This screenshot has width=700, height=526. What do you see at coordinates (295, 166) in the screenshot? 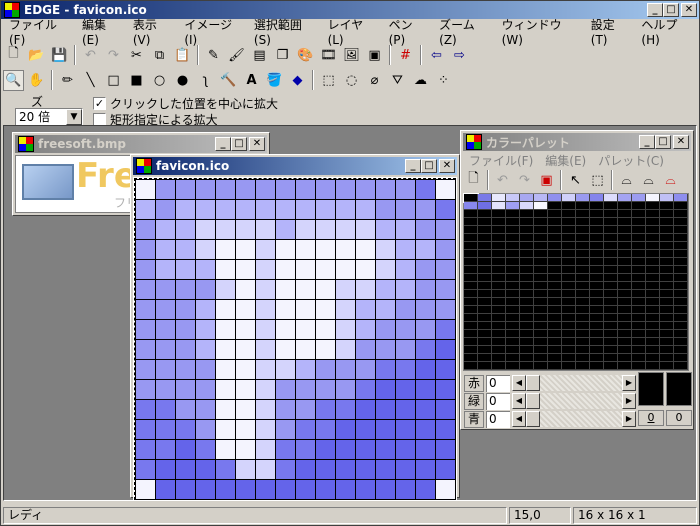
I see `favicon-titlebar: favicon.ico _ □ ✕` at bounding box center [295, 166].